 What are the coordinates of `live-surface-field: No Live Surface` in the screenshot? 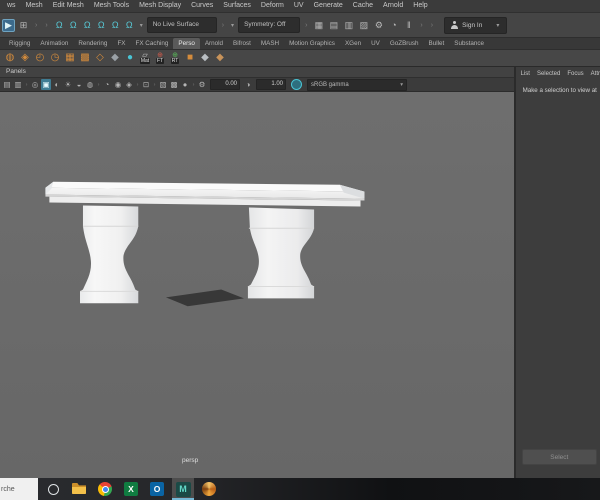 It's located at (181, 25).